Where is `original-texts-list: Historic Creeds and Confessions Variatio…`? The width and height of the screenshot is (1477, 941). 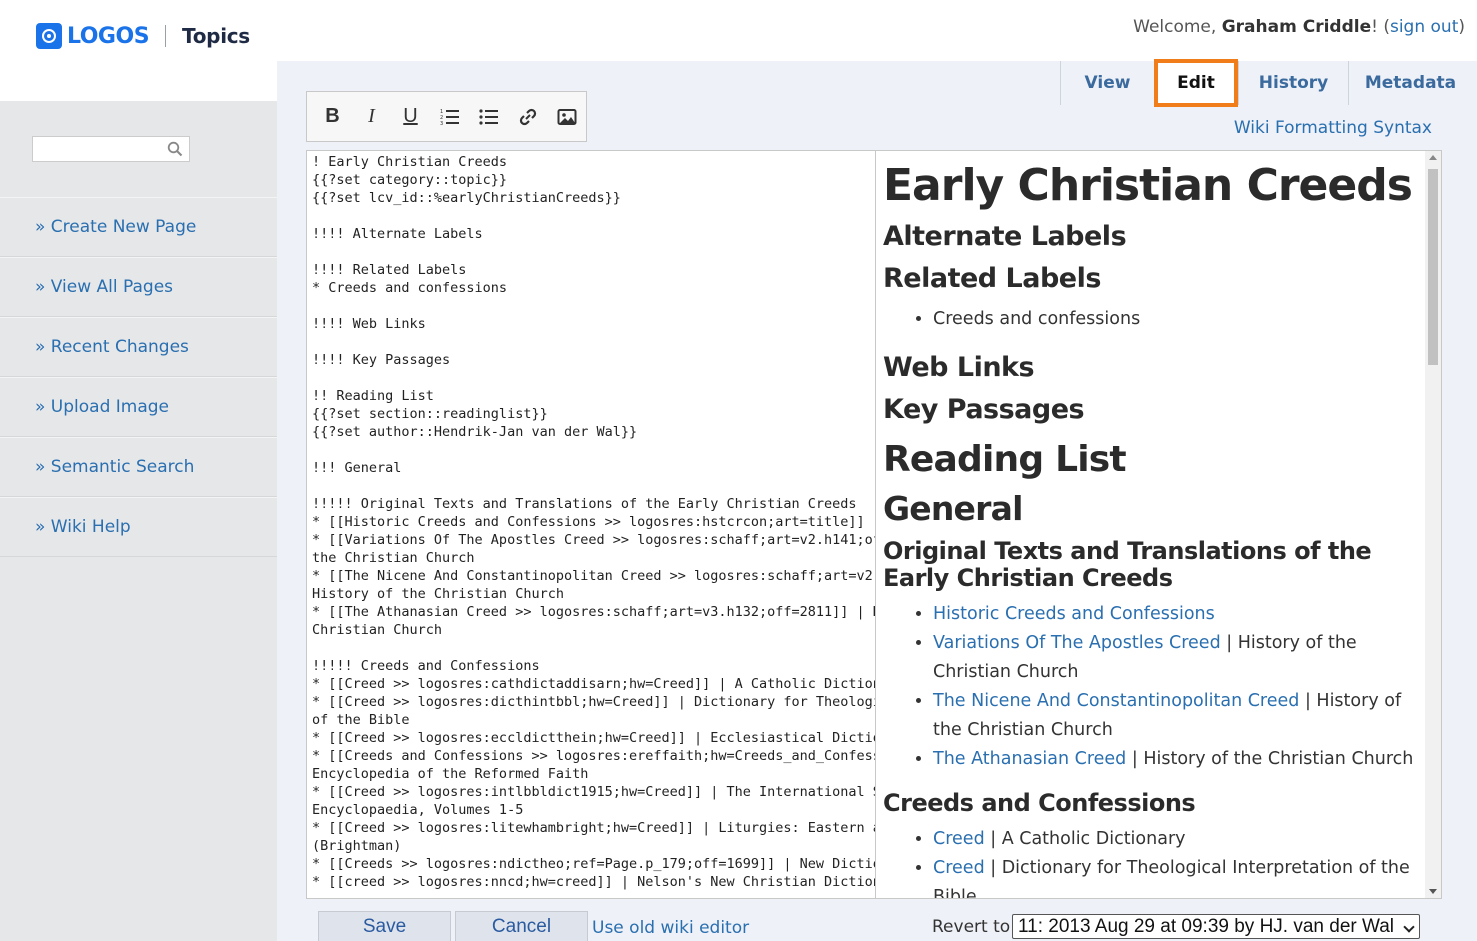
original-texts-list: Historic Creeds and Confessions Variatio… is located at coordinates (1180, 687).